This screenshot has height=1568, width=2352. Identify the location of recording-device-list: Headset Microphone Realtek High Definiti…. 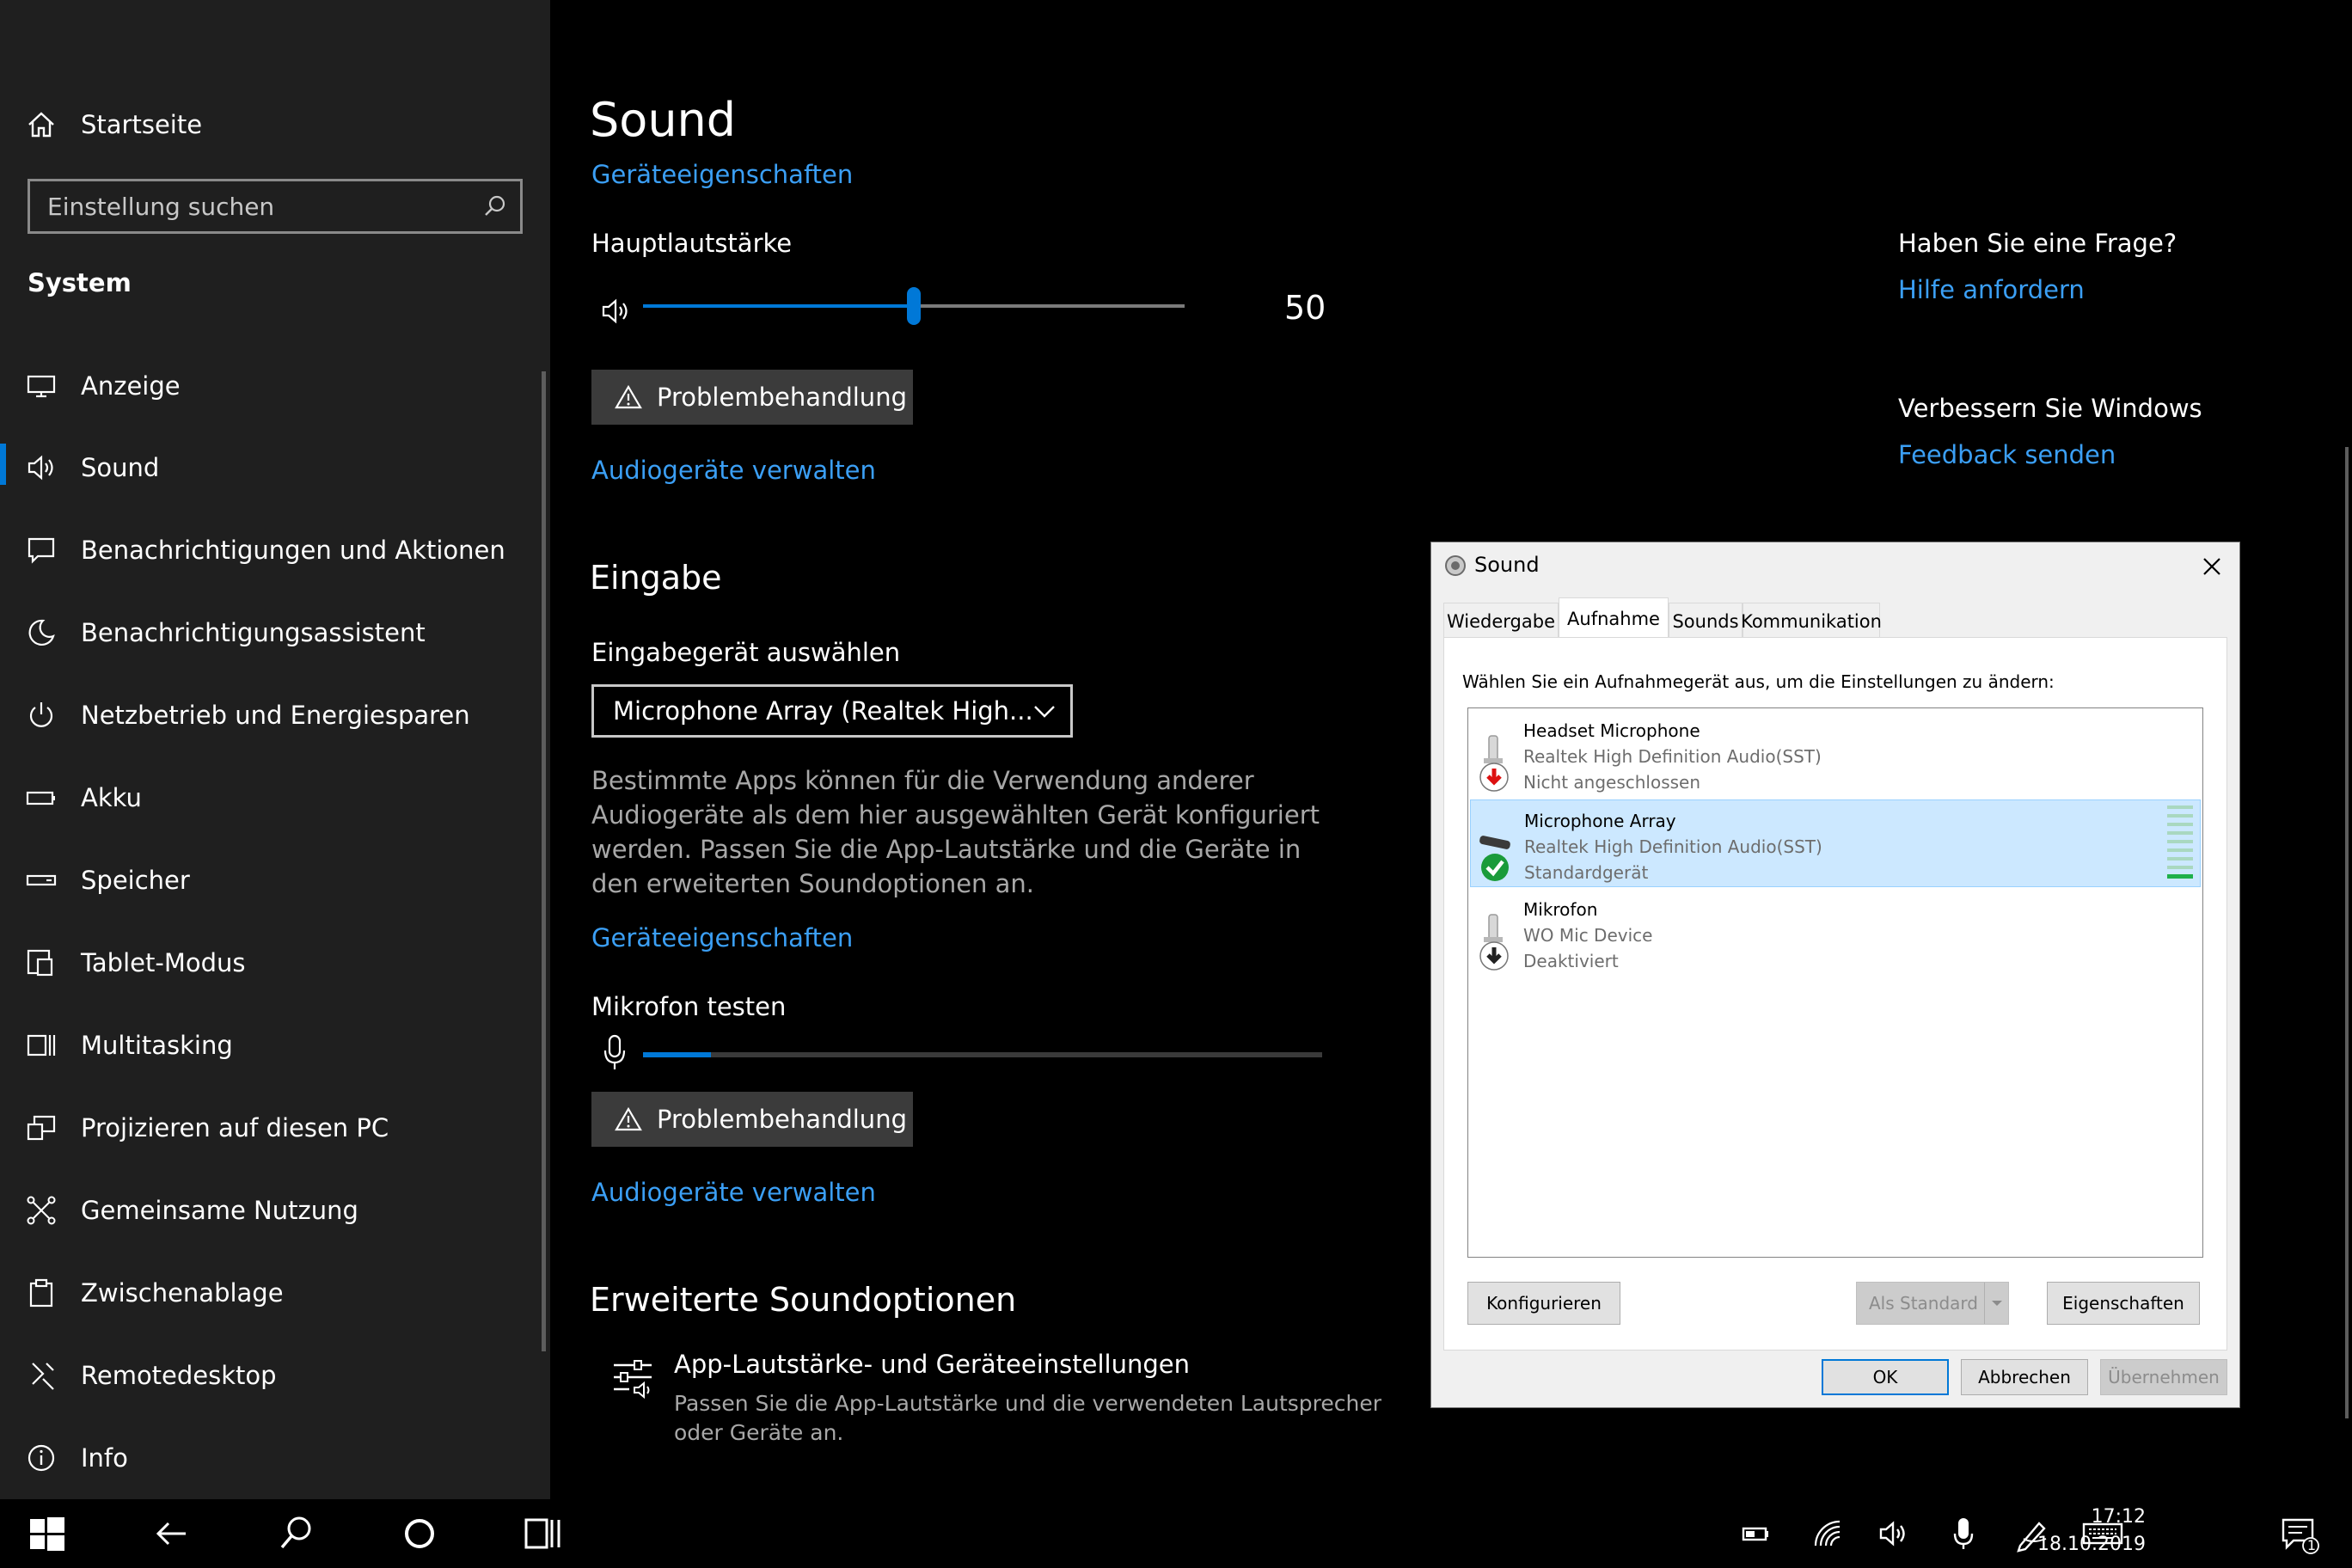
(1835, 982).